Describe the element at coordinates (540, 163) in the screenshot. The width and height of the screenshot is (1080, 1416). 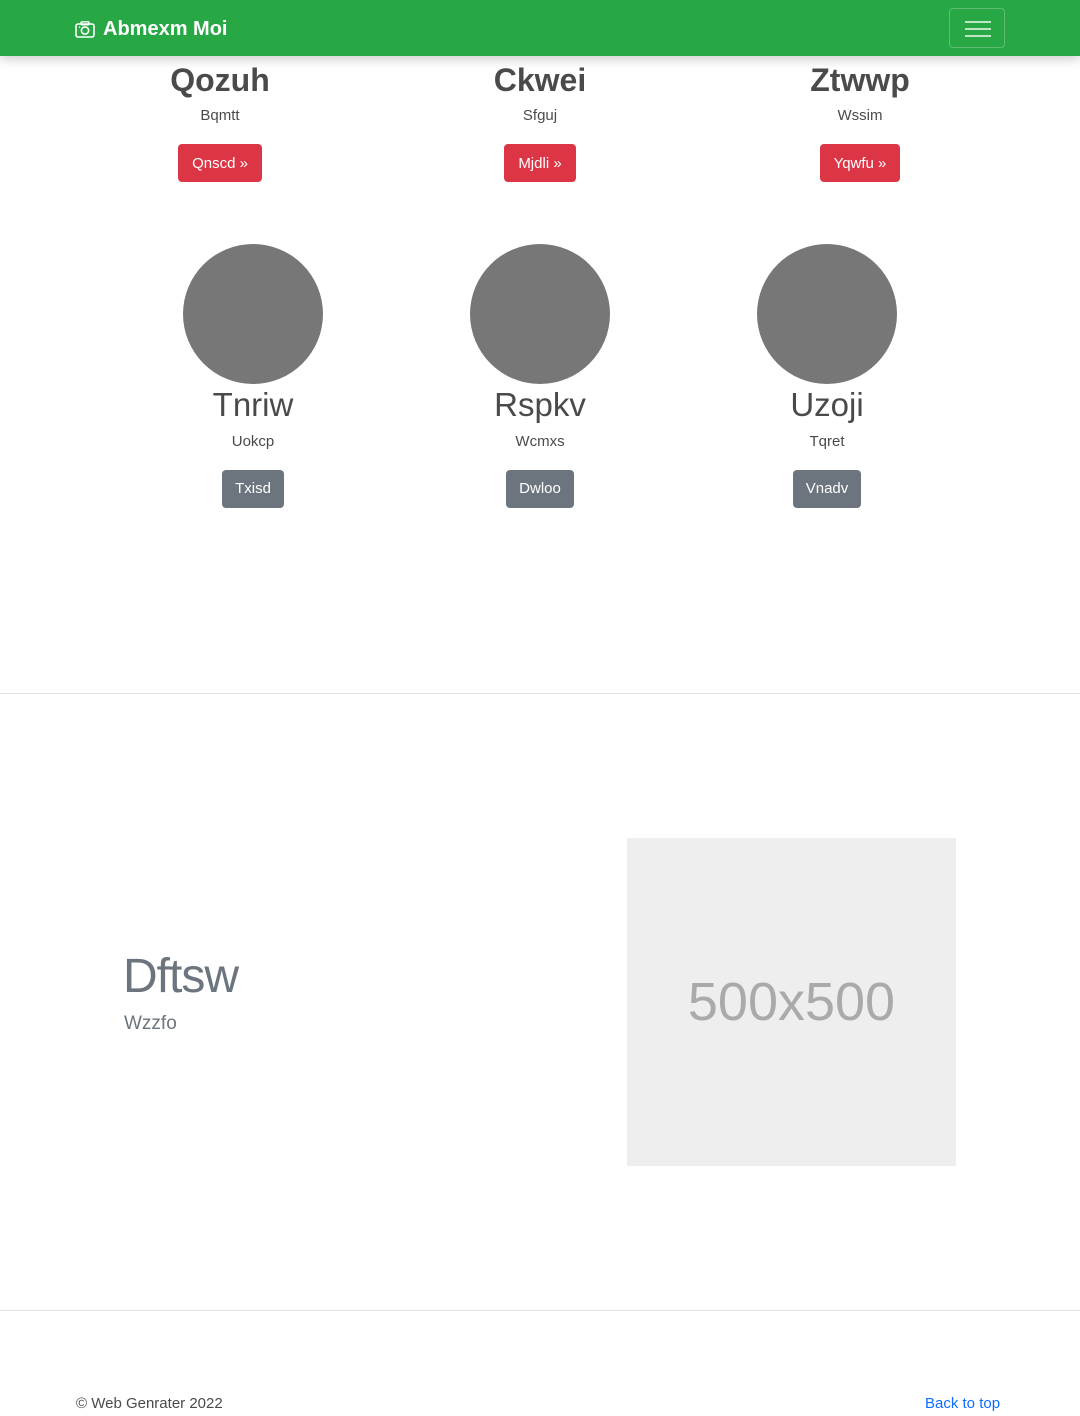
I see `card-button: Mjdli »` at that location.